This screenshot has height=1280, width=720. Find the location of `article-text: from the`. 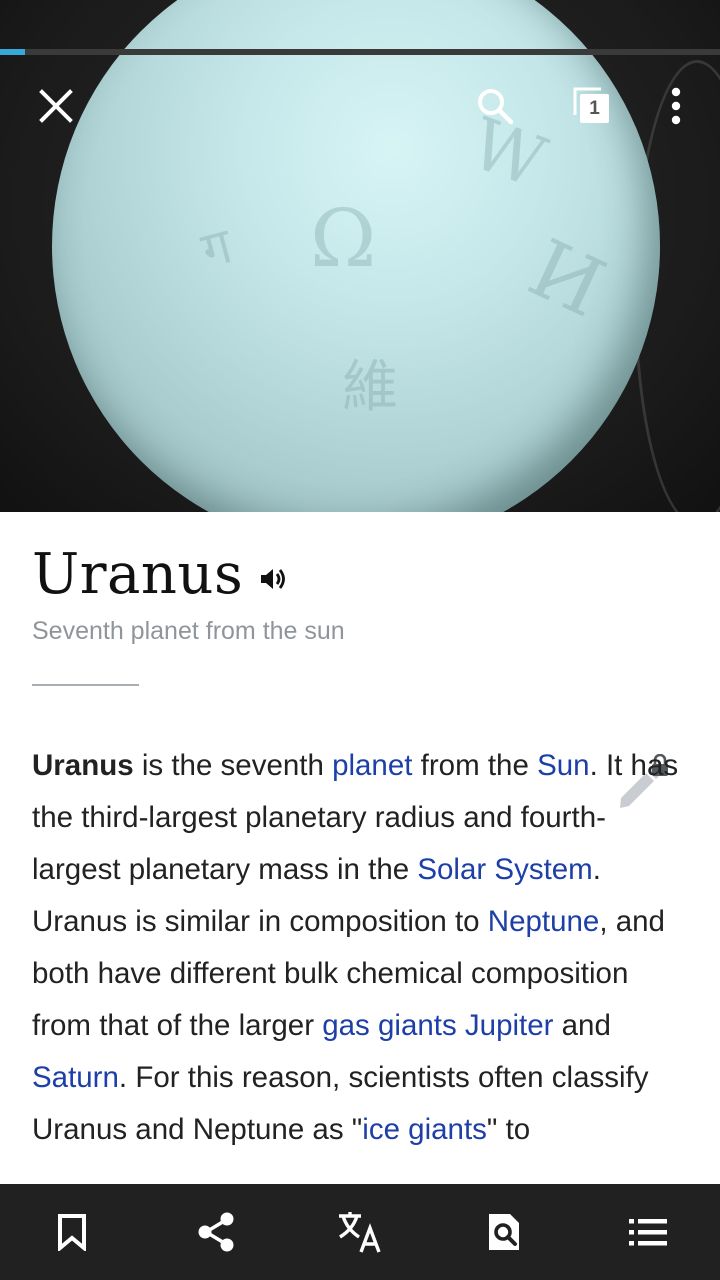

article-text: from the is located at coordinates (475, 765).